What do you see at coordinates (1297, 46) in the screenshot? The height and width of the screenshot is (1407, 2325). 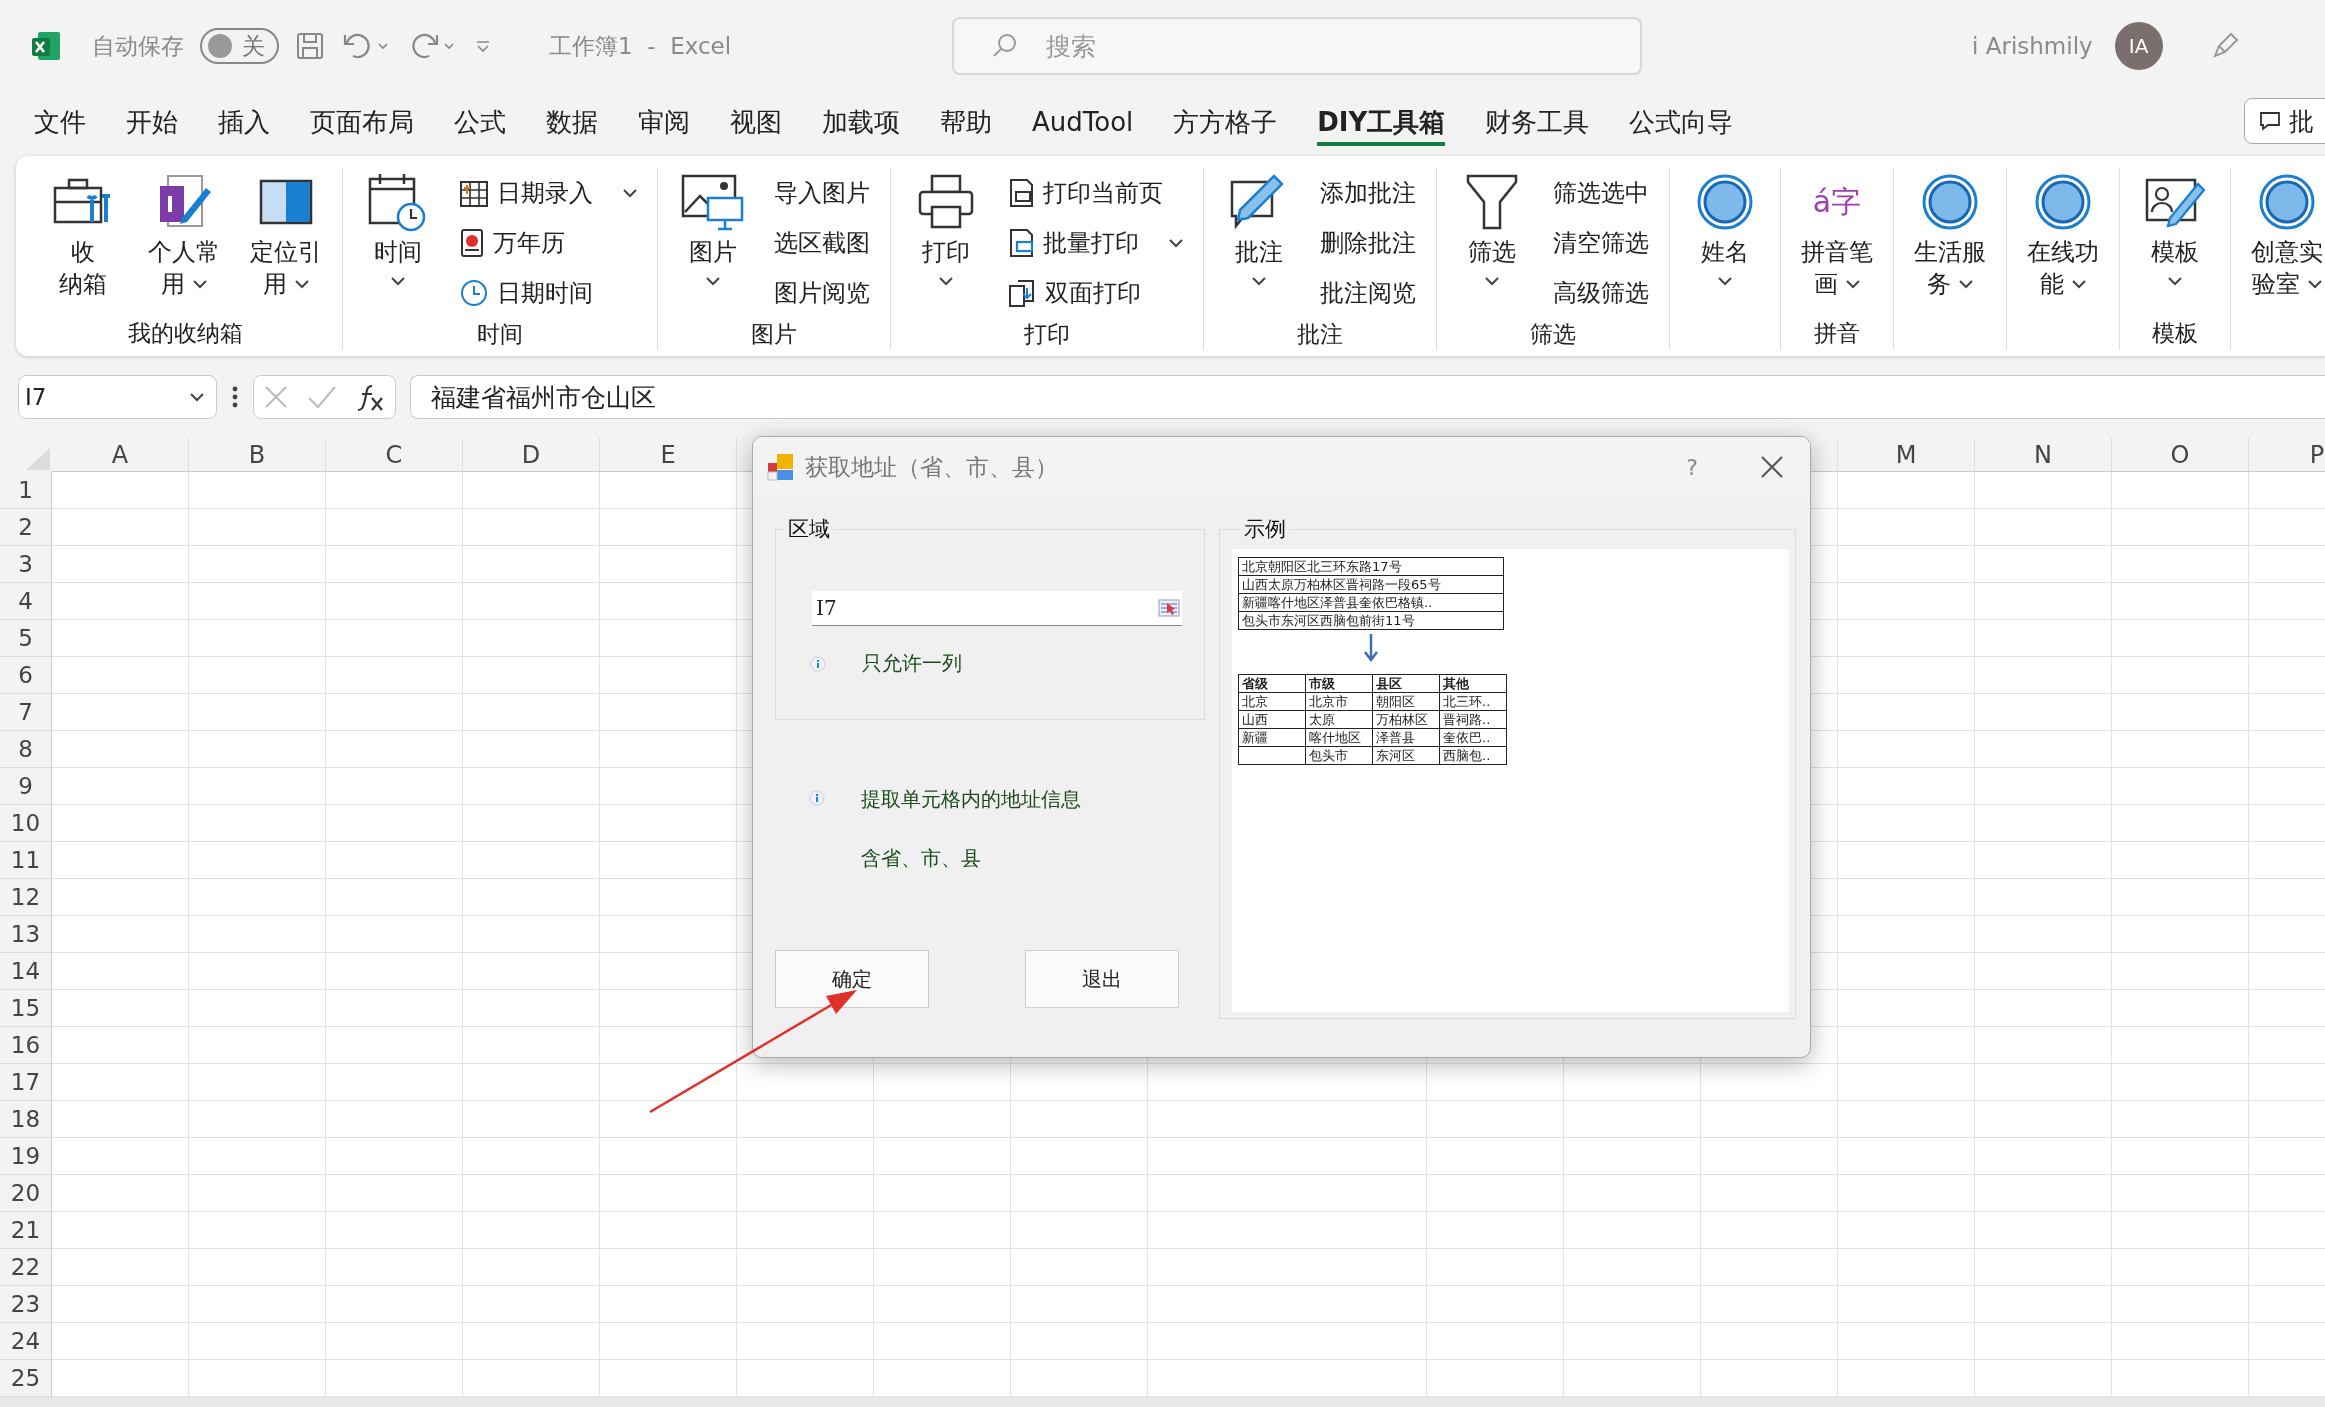 I see `search-field: 搜索` at bounding box center [1297, 46].